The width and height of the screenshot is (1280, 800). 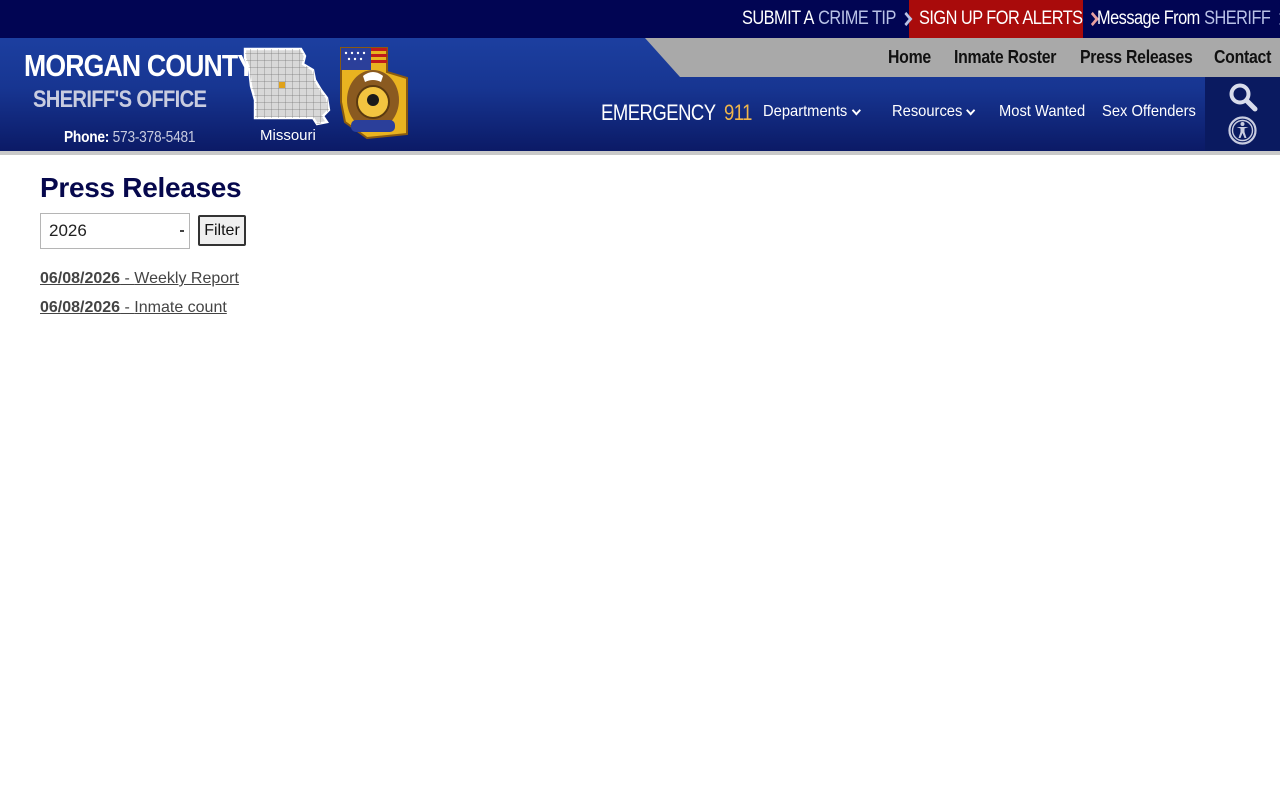 I want to click on nav-resources: Resources, so click(x=934, y=112).